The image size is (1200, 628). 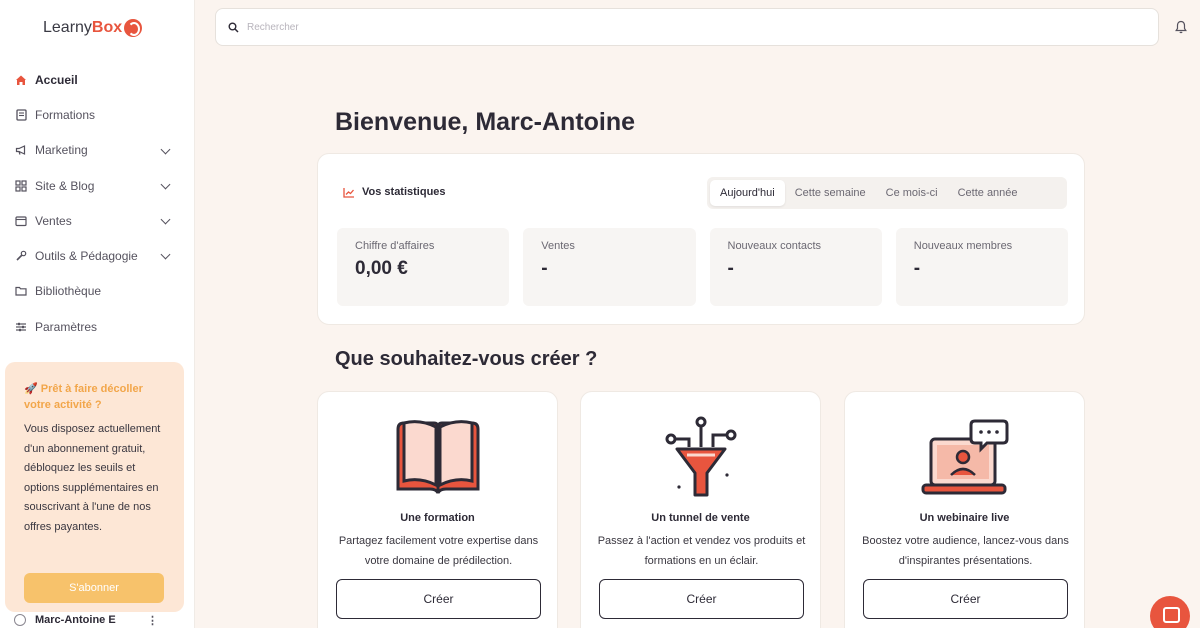 What do you see at coordinates (133, 28) in the screenshot?
I see `globe-icon` at bounding box center [133, 28].